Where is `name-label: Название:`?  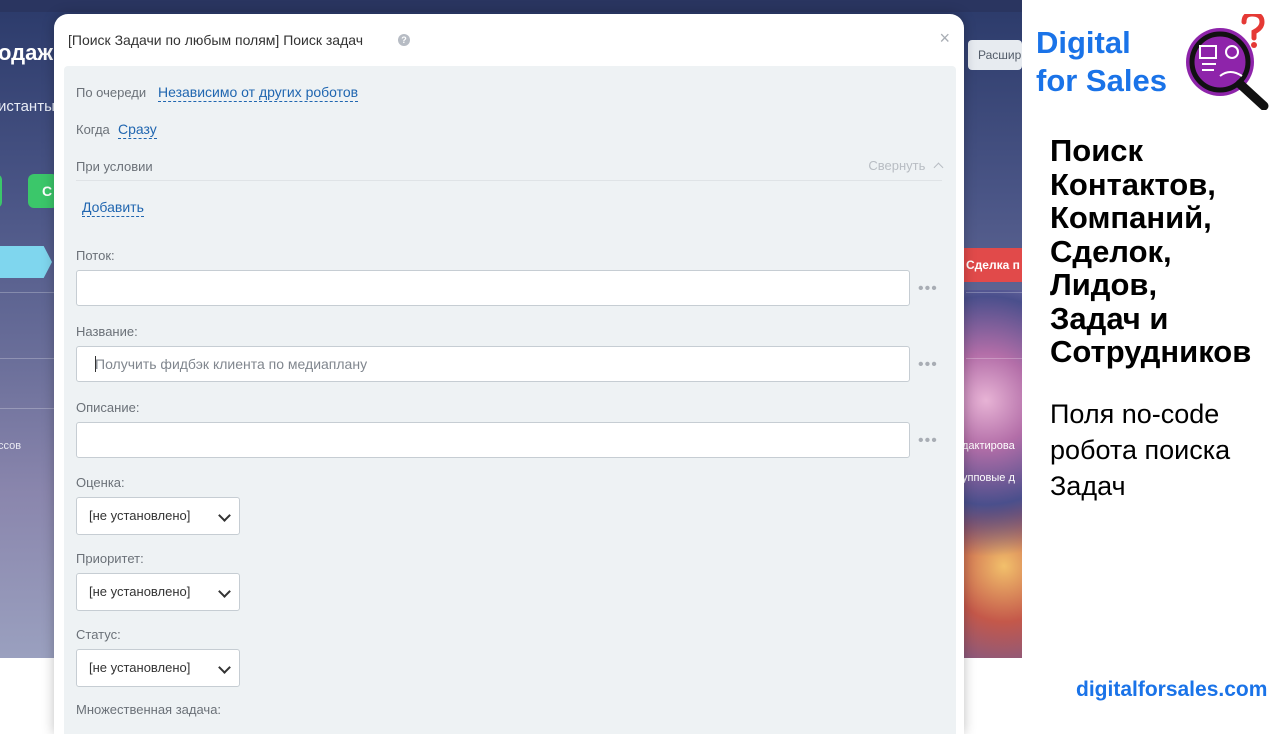 name-label: Название: is located at coordinates (107, 331).